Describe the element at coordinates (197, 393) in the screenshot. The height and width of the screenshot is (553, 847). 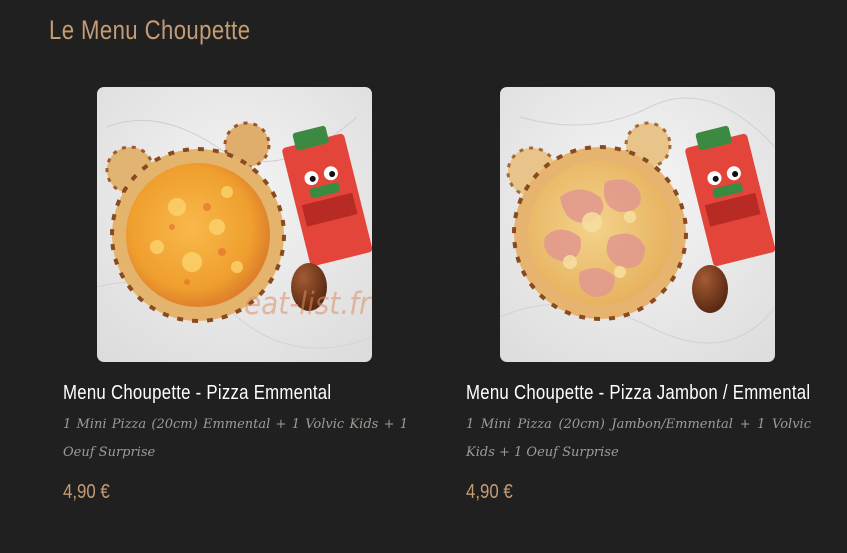
I see `menu-item-name: Menu Choupette - Pizza Emmental` at that location.